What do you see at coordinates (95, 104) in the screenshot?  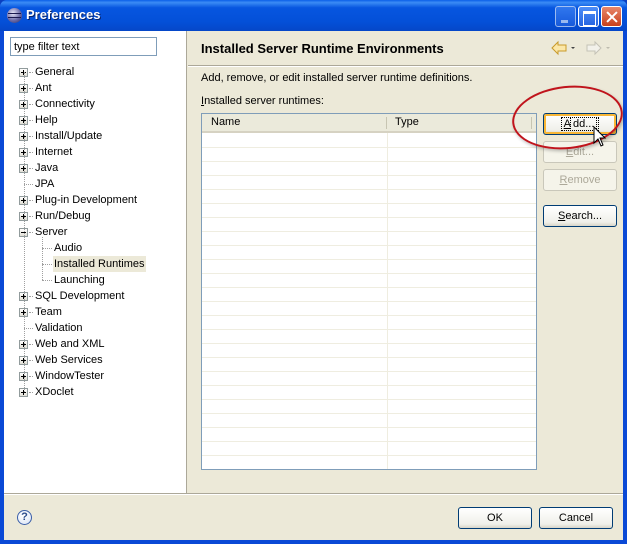 I see `tree-item: Connectivity` at bounding box center [95, 104].